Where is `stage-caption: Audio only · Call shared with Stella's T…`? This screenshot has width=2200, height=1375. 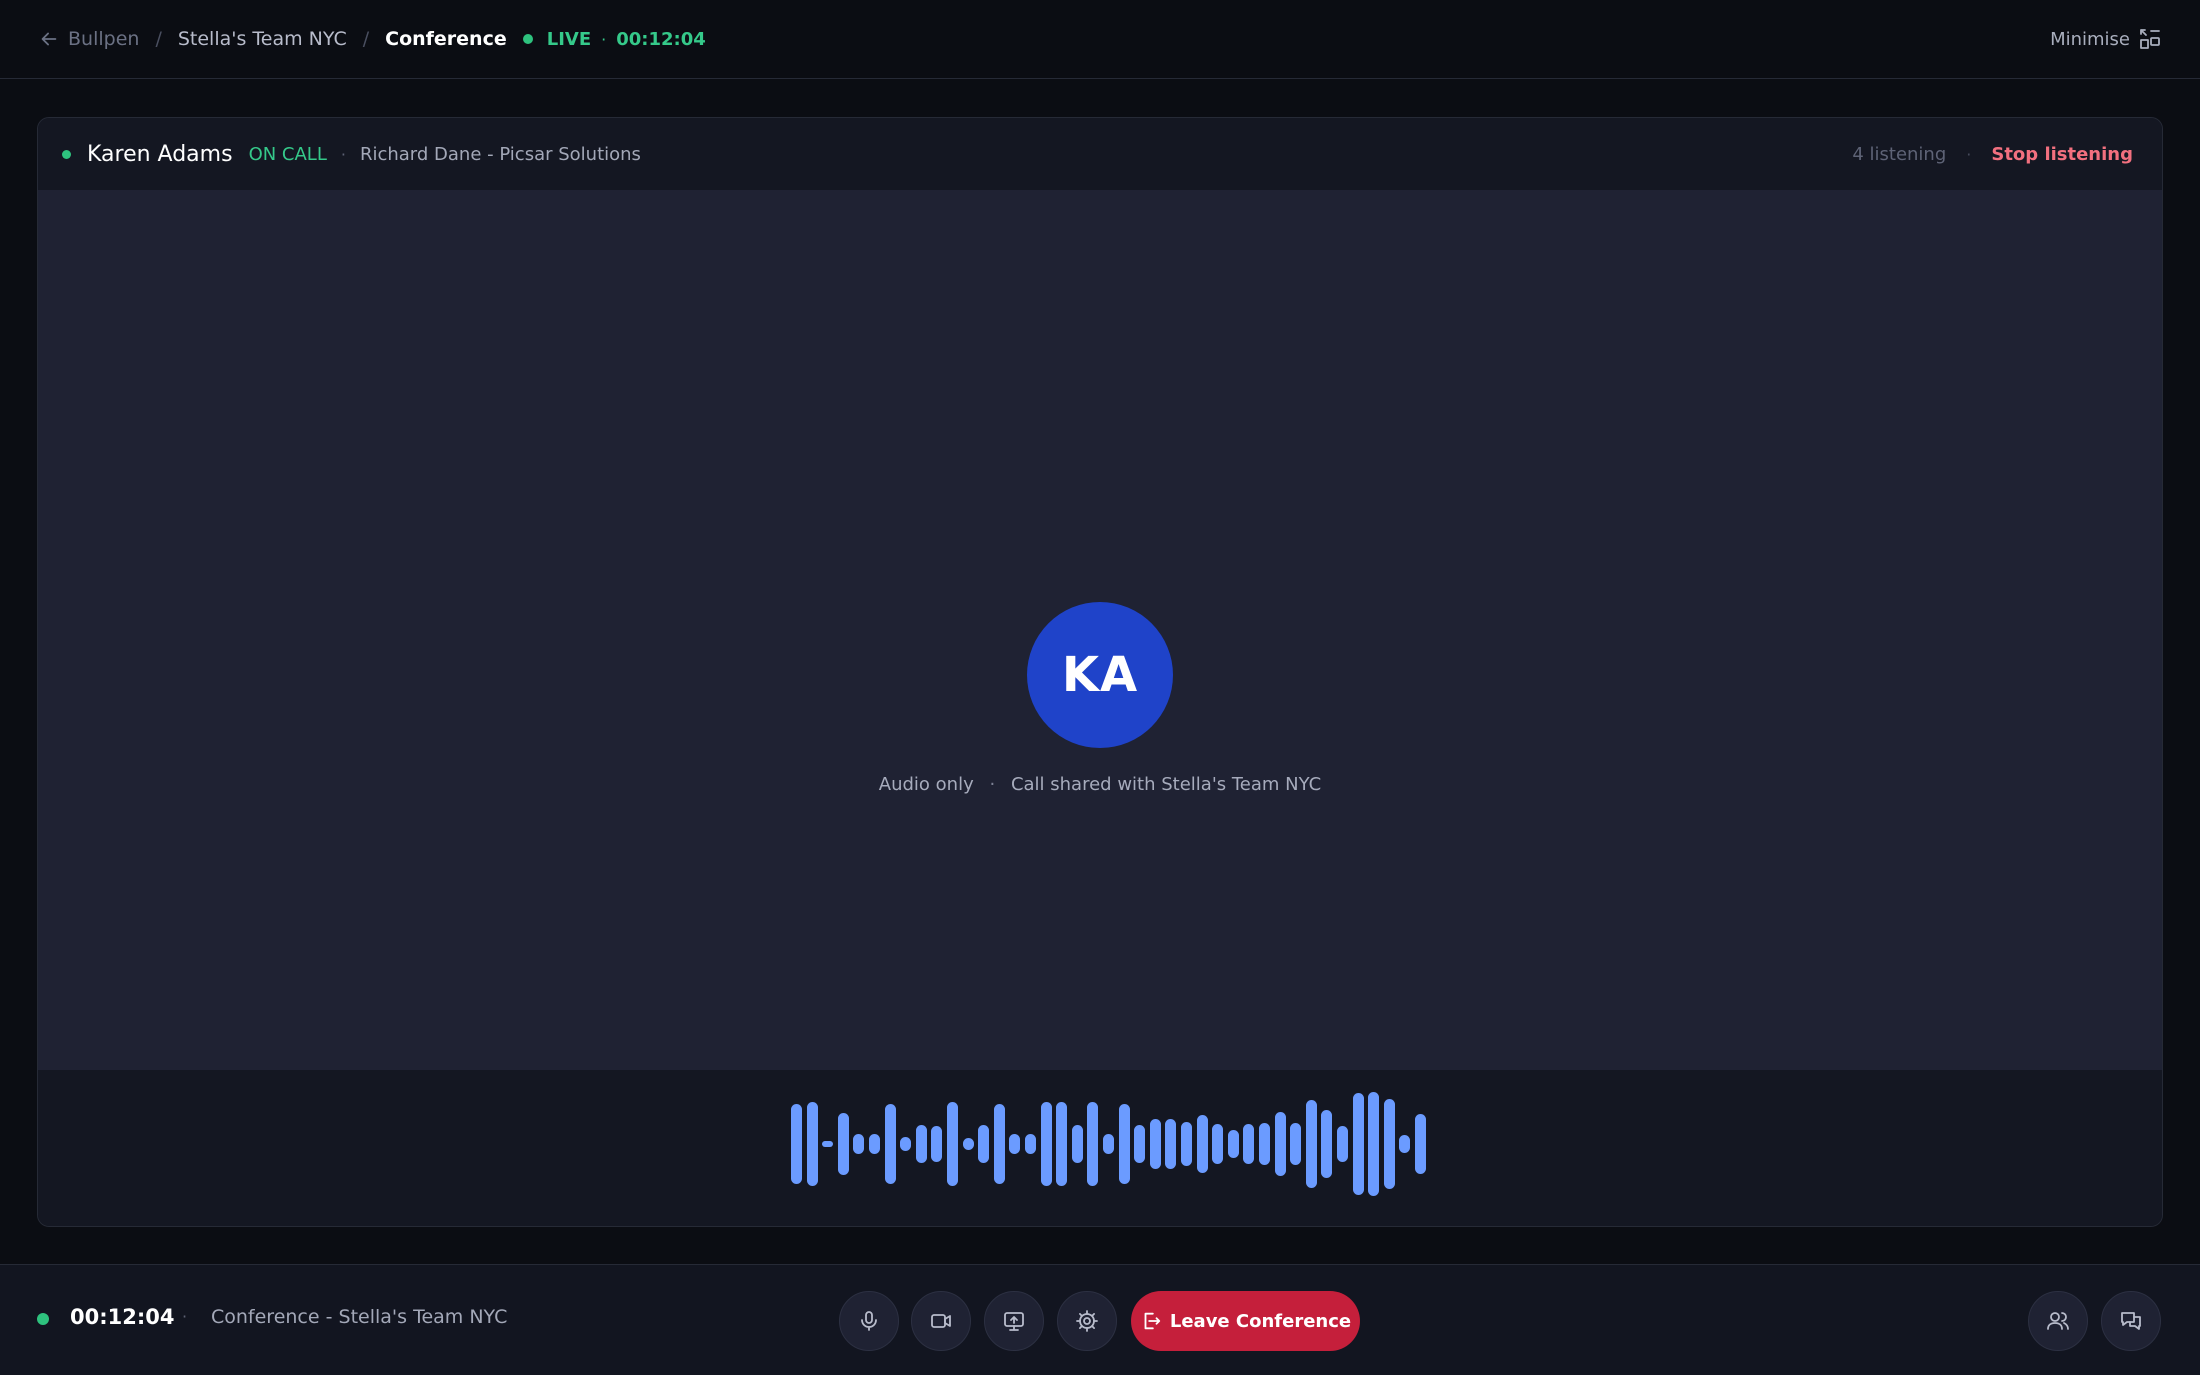
stage-caption: Audio only · Call shared with Stella's T… is located at coordinates (1100, 784).